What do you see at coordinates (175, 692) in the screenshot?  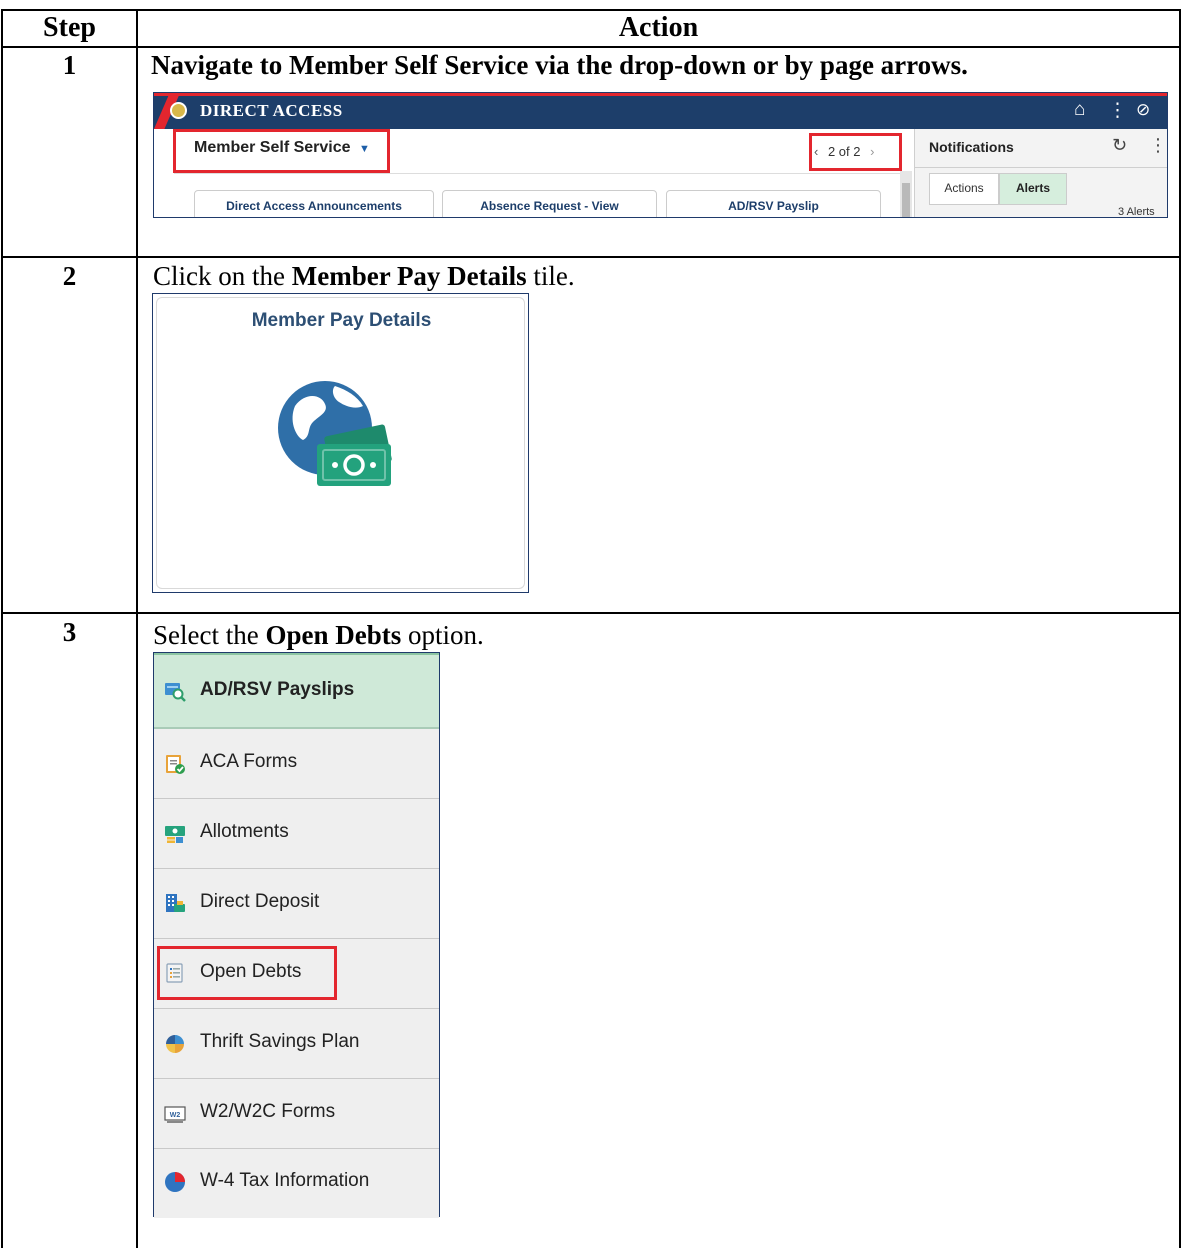 I see `payslip-search-icon` at bounding box center [175, 692].